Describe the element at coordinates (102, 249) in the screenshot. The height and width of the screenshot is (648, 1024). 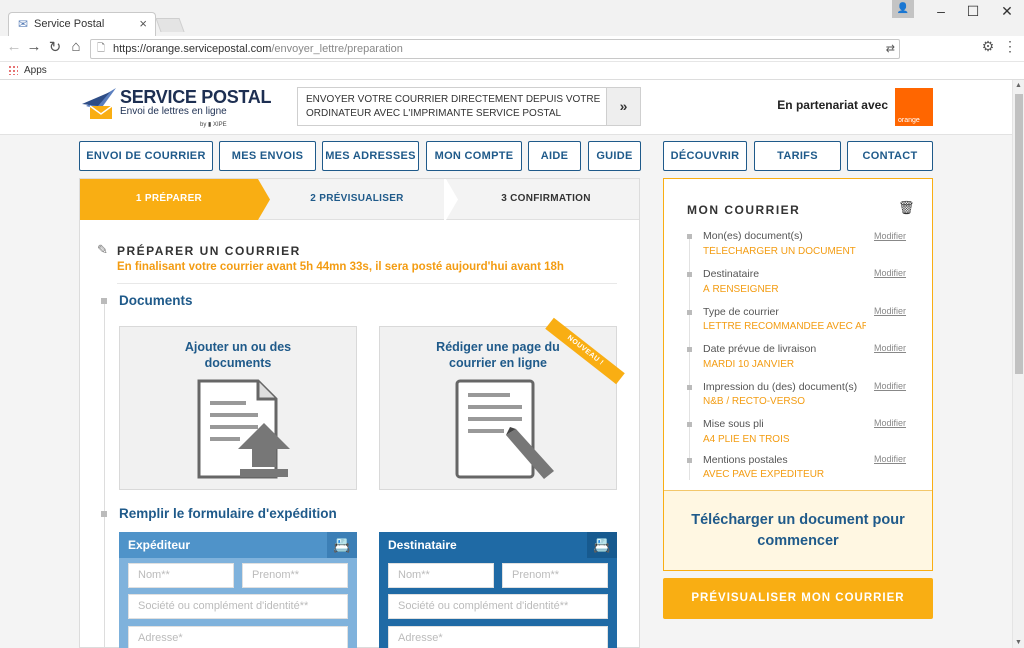
I see `pen-icon: ✎` at that location.